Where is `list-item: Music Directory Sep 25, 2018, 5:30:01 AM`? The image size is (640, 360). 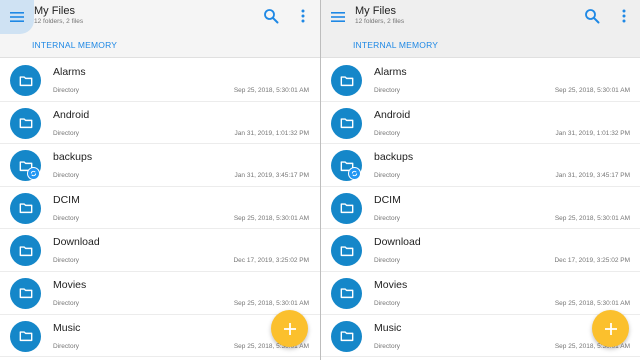
list-item: Music Directory Sep 25, 2018, 5:30:01 AM is located at coordinates (480, 336).